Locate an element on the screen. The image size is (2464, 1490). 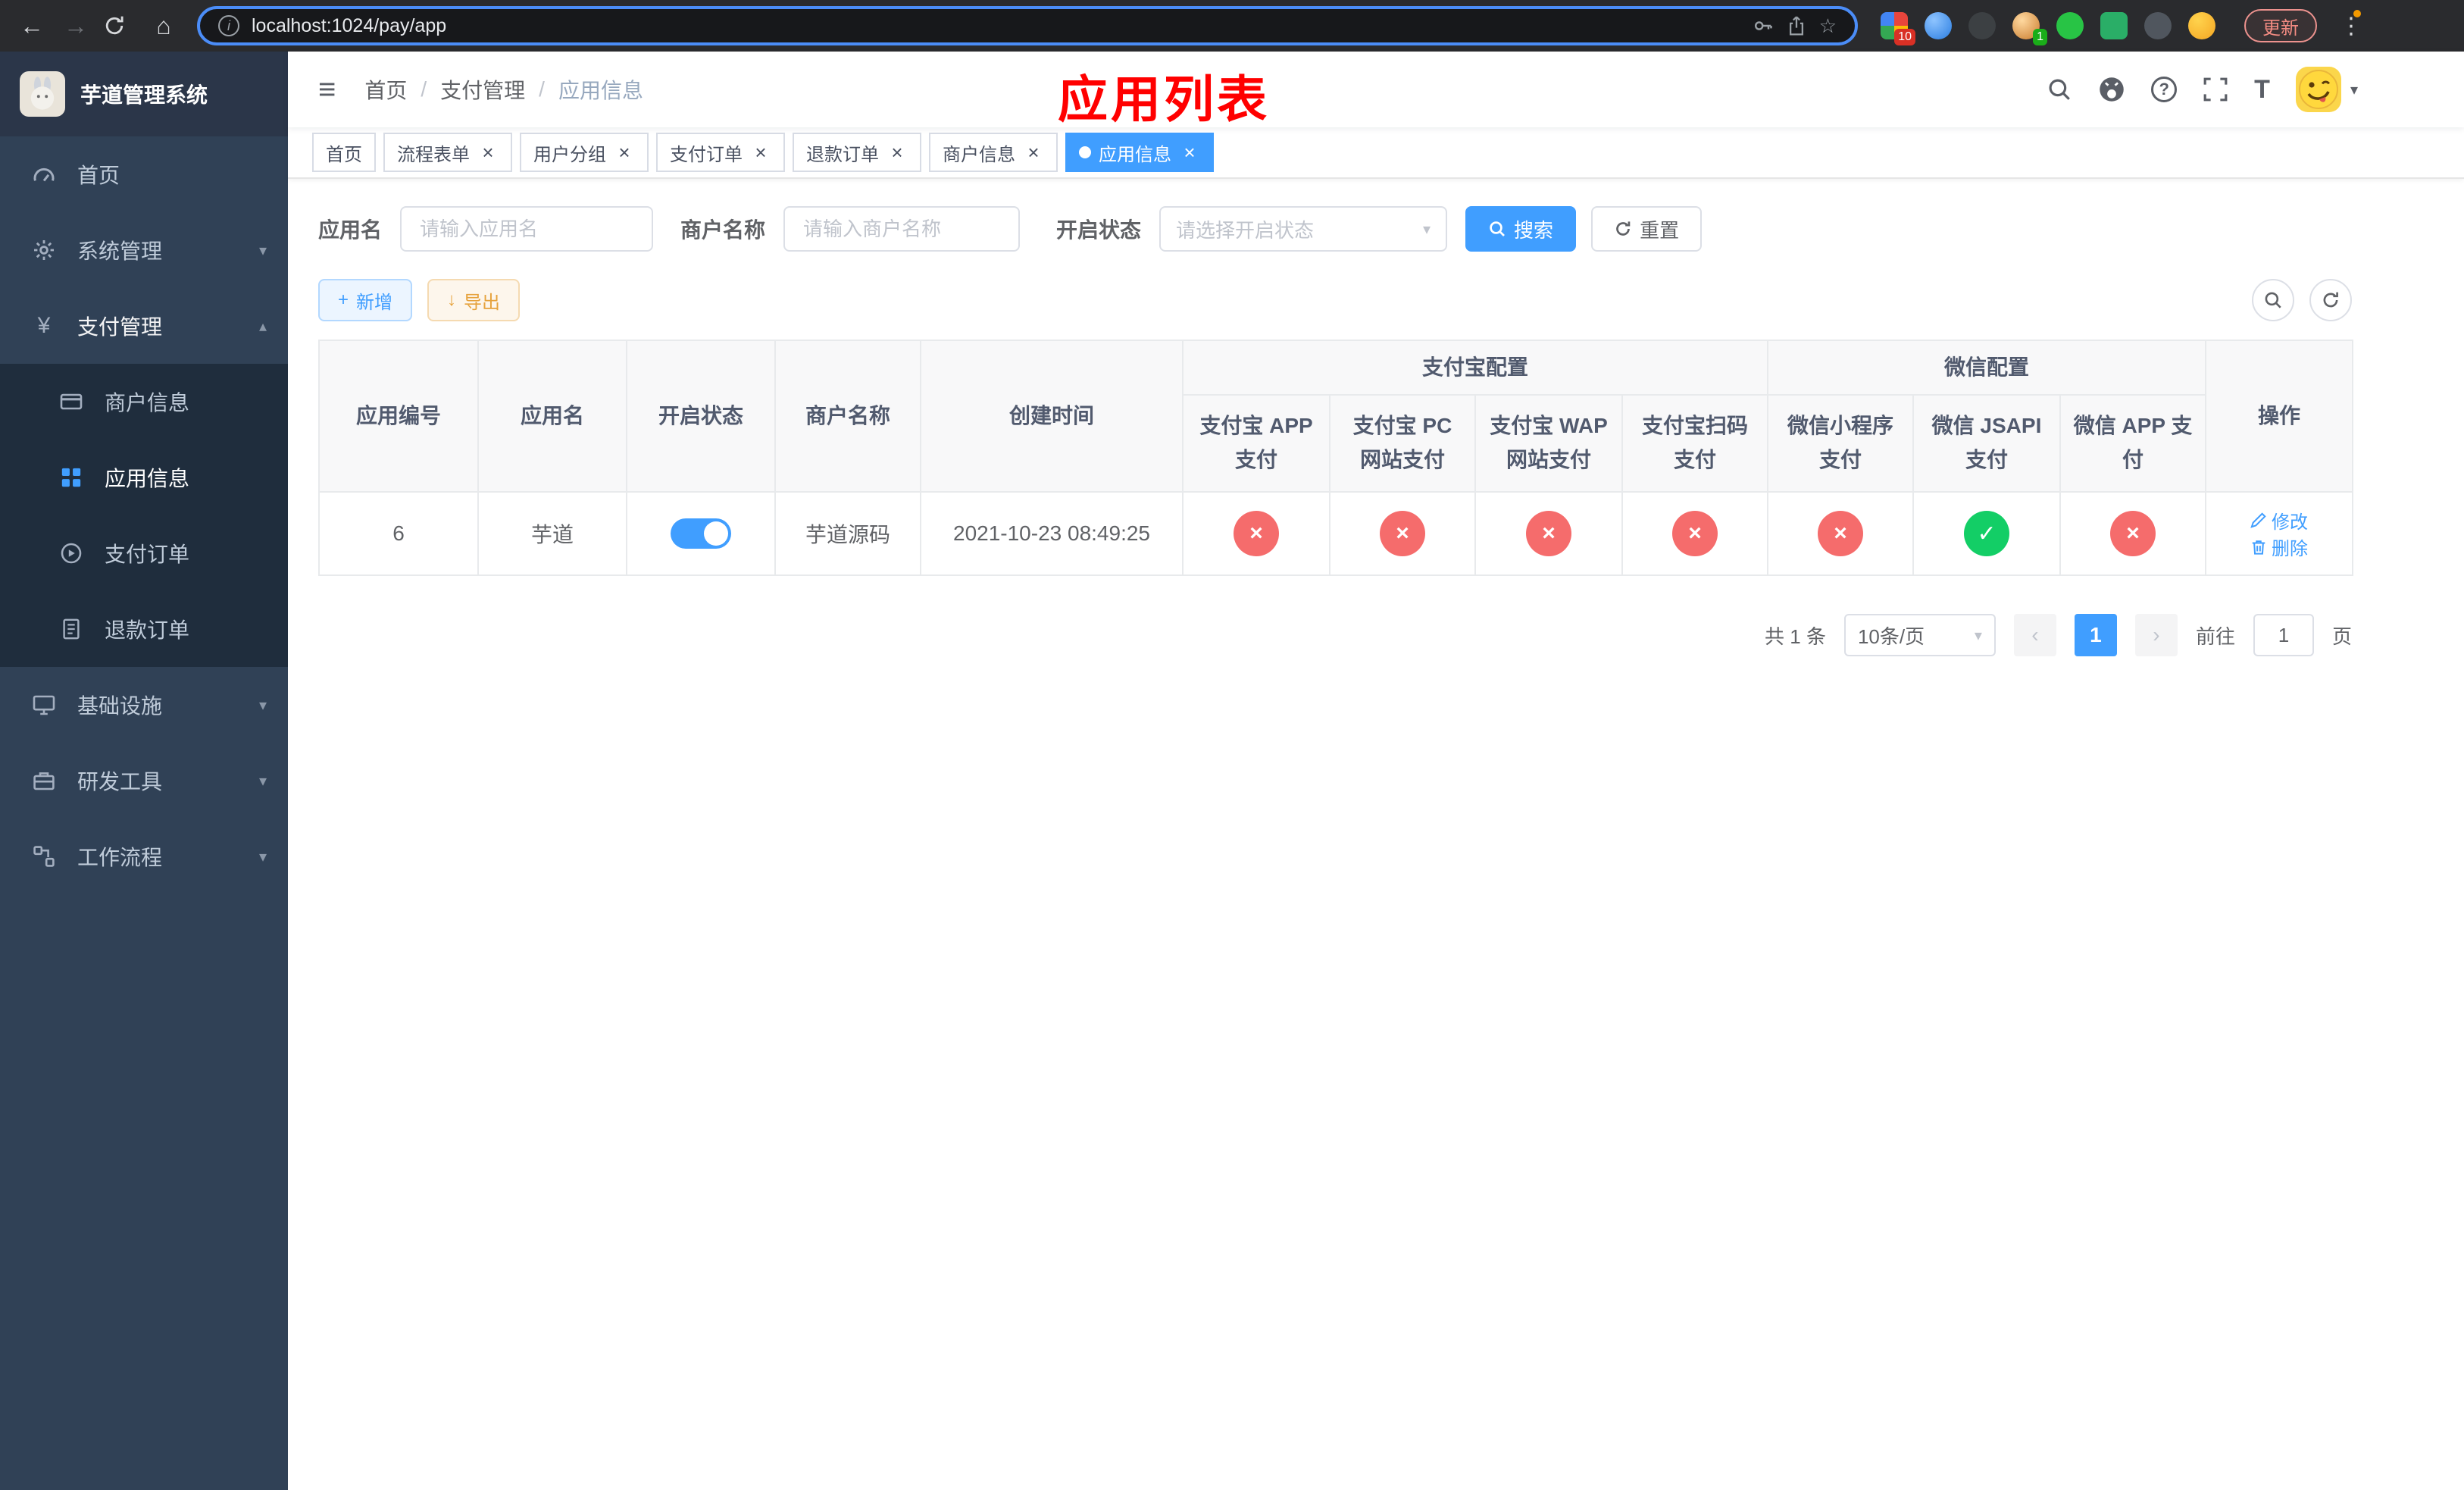
status-select: 请选择开启状态 ▾ is located at coordinates (1303, 229).